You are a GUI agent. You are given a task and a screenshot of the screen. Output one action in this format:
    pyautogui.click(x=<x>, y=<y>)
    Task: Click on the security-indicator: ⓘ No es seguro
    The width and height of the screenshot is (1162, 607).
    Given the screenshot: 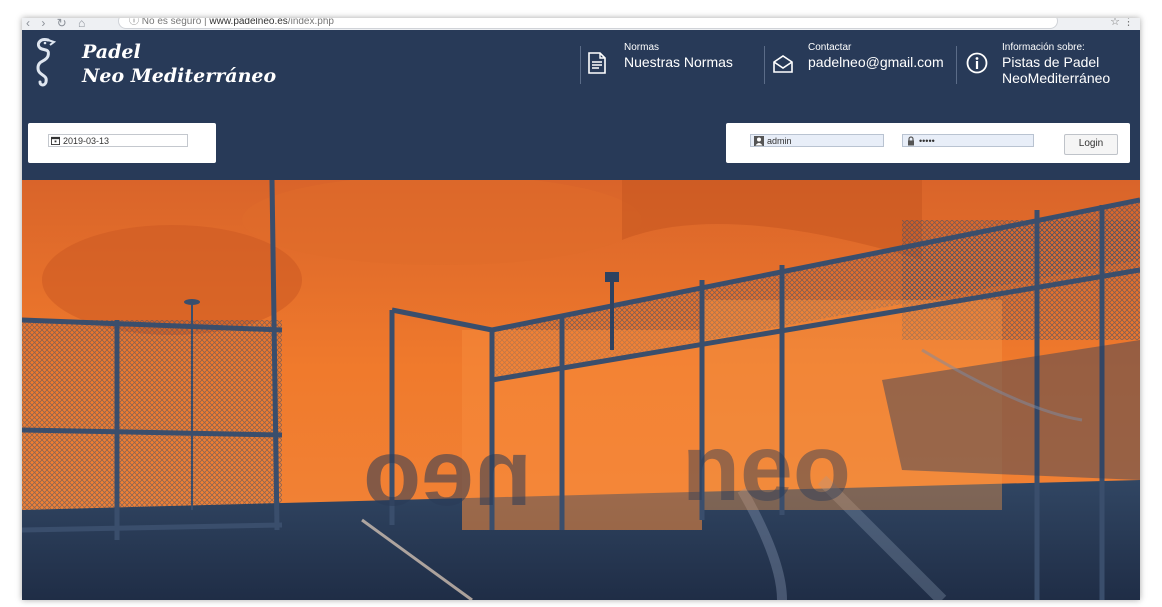 What is the action you would take?
    pyautogui.click(x=165, y=22)
    